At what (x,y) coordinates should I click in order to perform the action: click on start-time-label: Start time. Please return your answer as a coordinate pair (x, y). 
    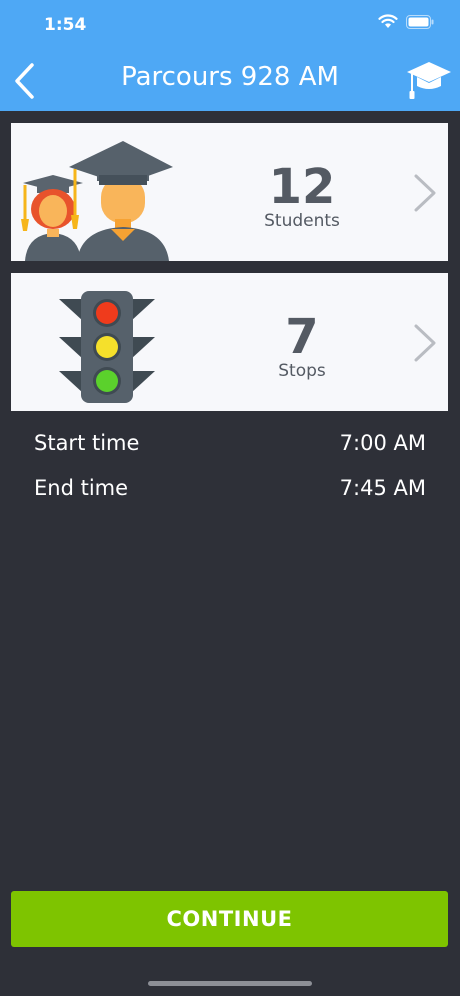
    Looking at the image, I should click on (87, 443).